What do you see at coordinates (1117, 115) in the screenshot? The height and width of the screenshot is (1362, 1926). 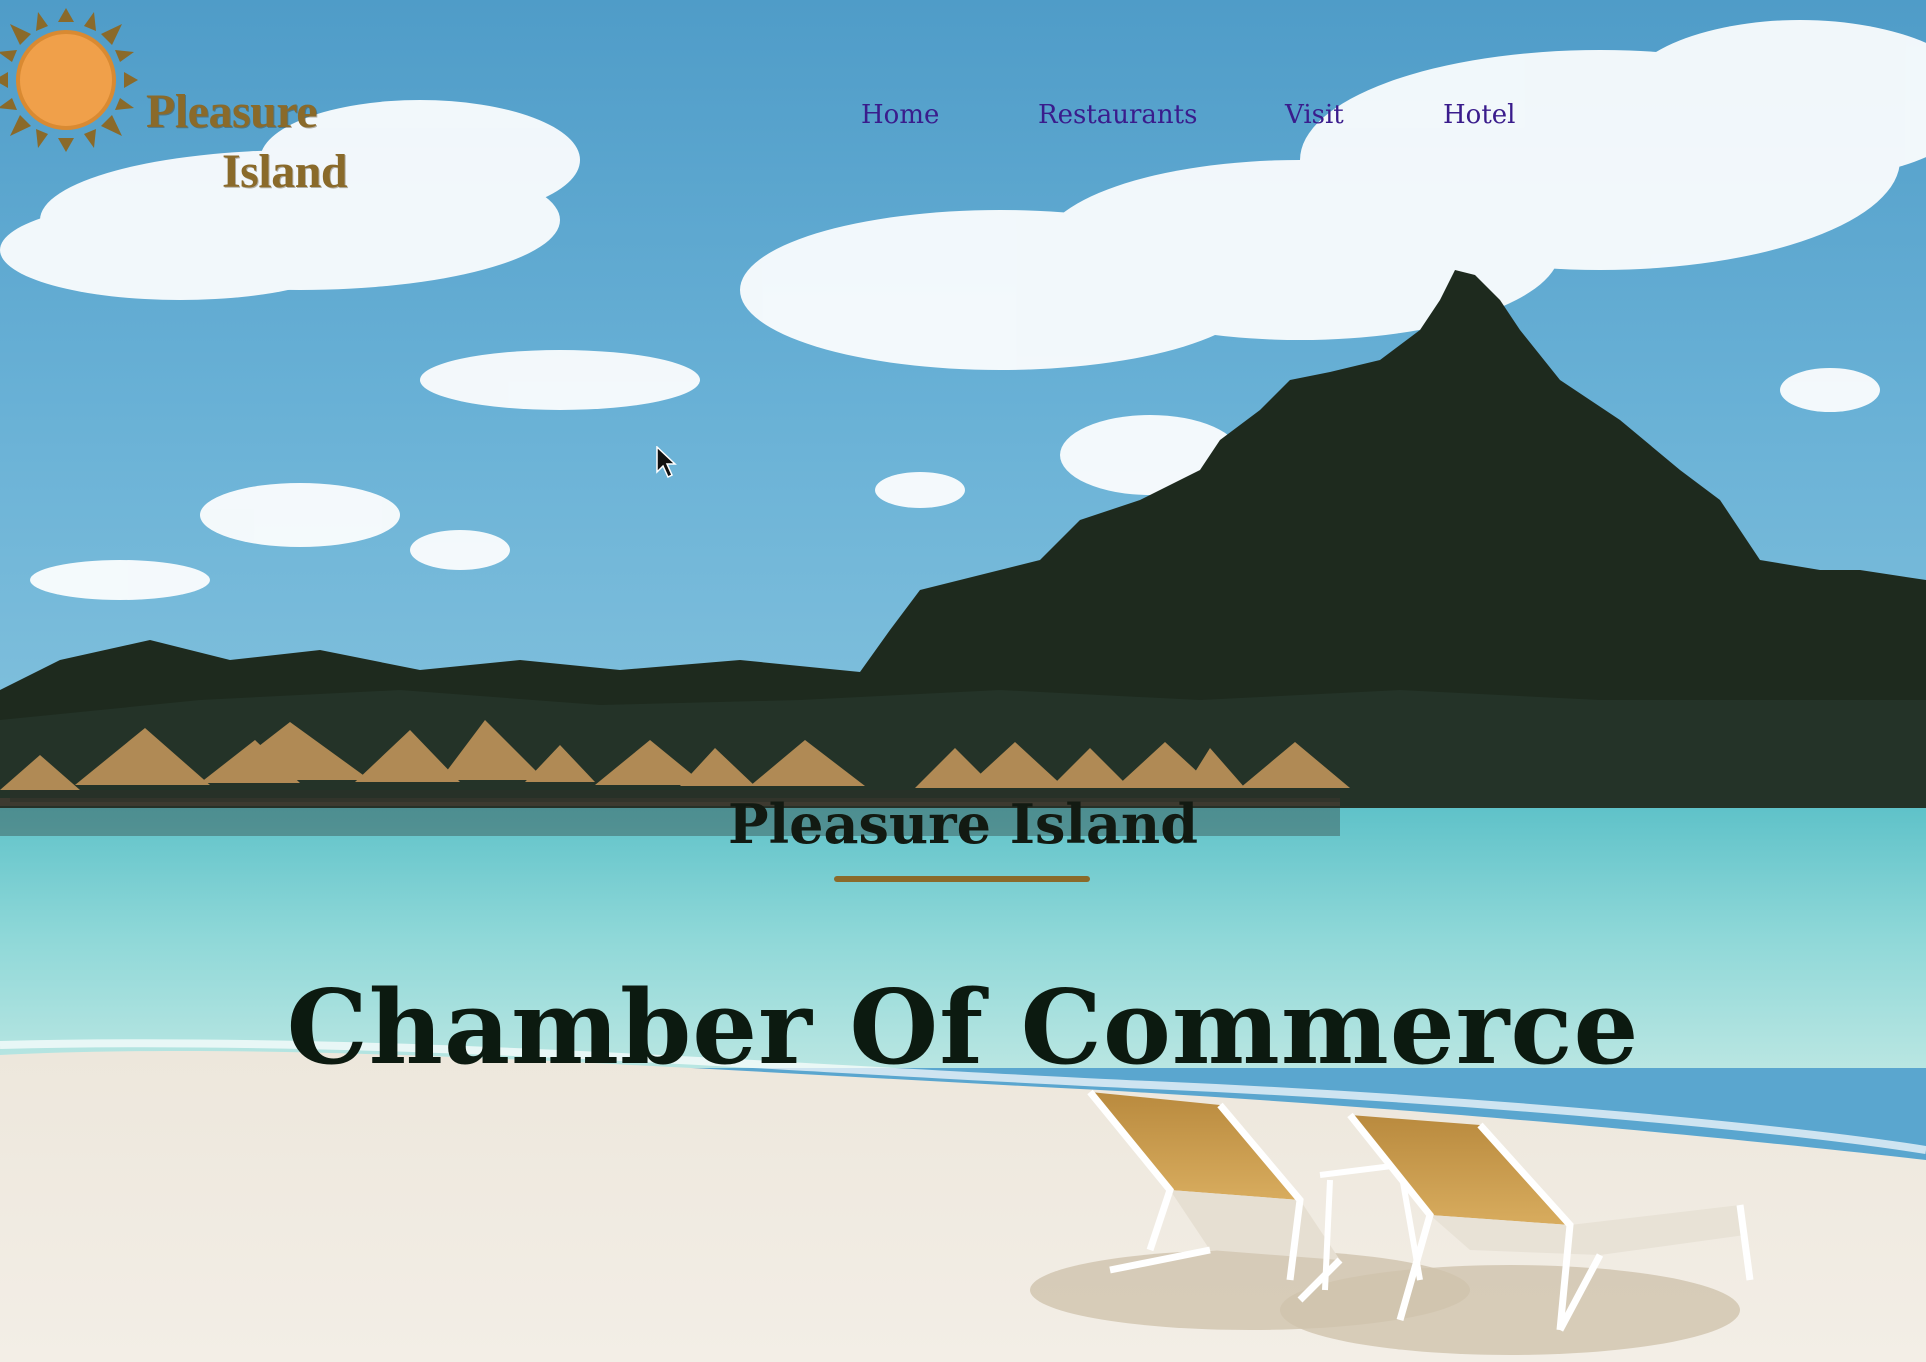 I see `nav-link-restaurants: Restaurants` at bounding box center [1117, 115].